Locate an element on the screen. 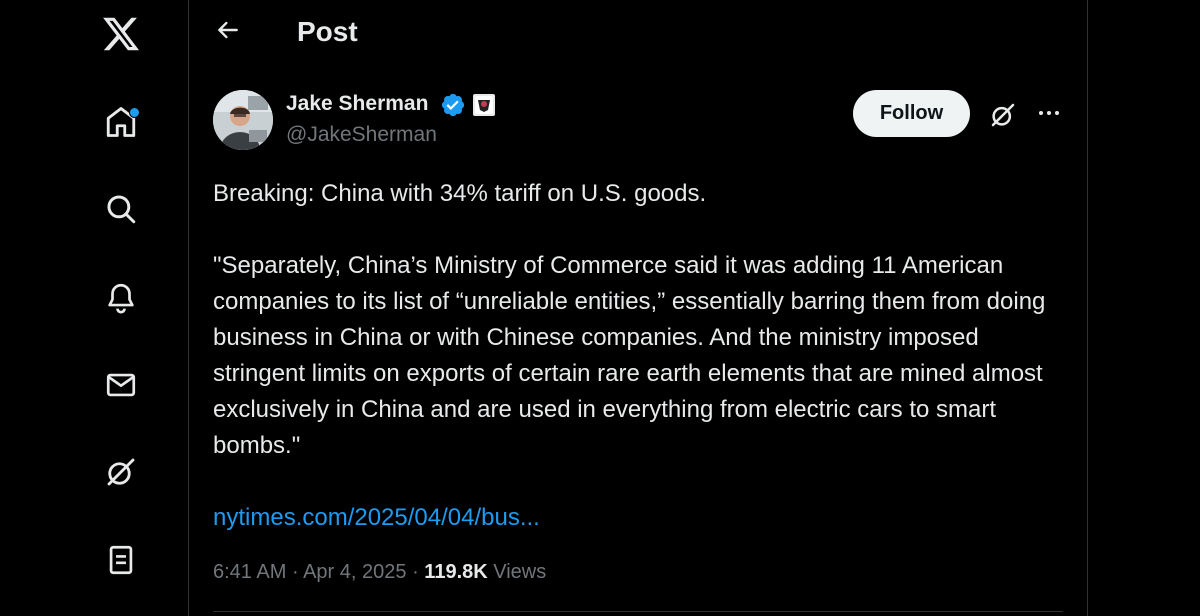 This screenshot has height=616, width=1200. left-nav is located at coordinates (121, 308).